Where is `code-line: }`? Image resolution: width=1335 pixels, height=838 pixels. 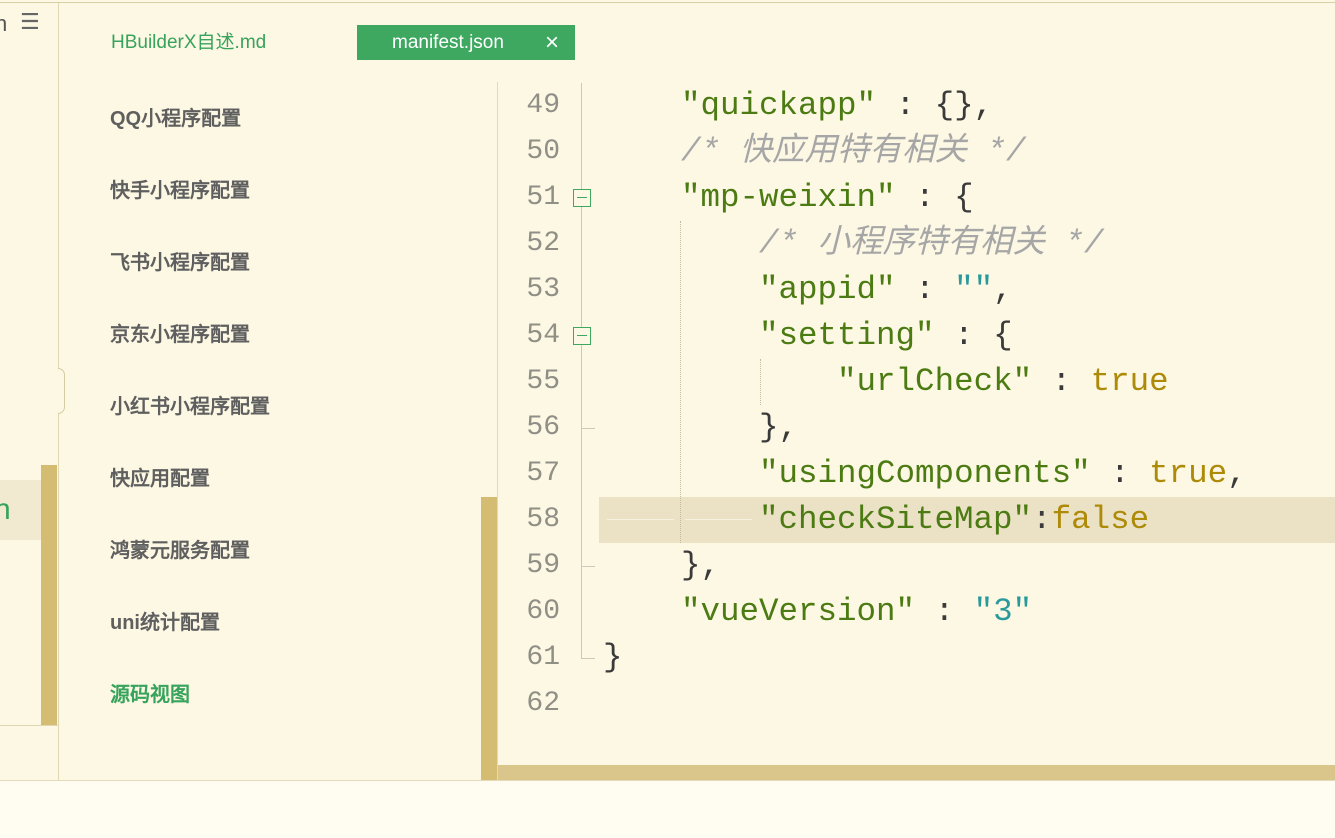 code-line: } is located at coordinates (967, 658).